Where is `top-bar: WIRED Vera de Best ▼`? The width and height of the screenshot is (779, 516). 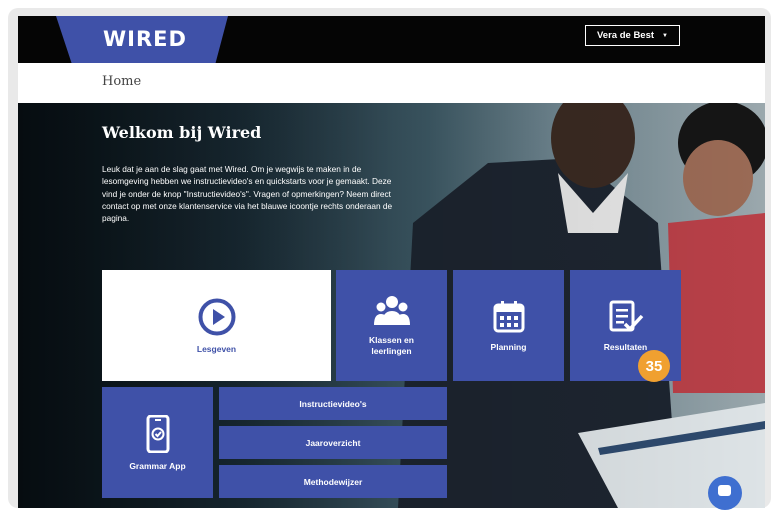 top-bar: WIRED Vera de Best ▼ is located at coordinates (391, 42).